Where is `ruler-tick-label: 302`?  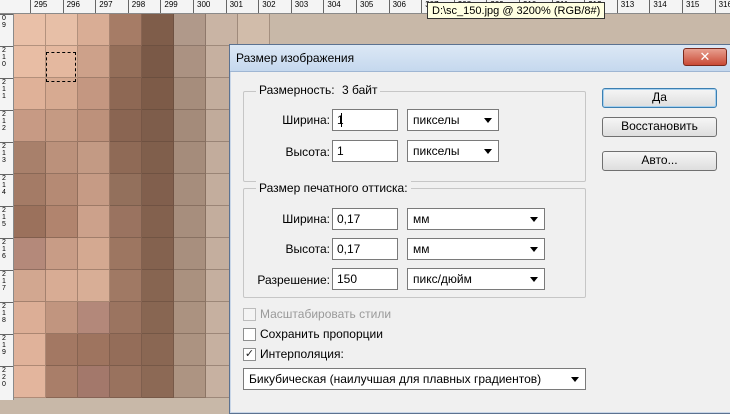
ruler-tick-label: 302 is located at coordinates (267, 6).